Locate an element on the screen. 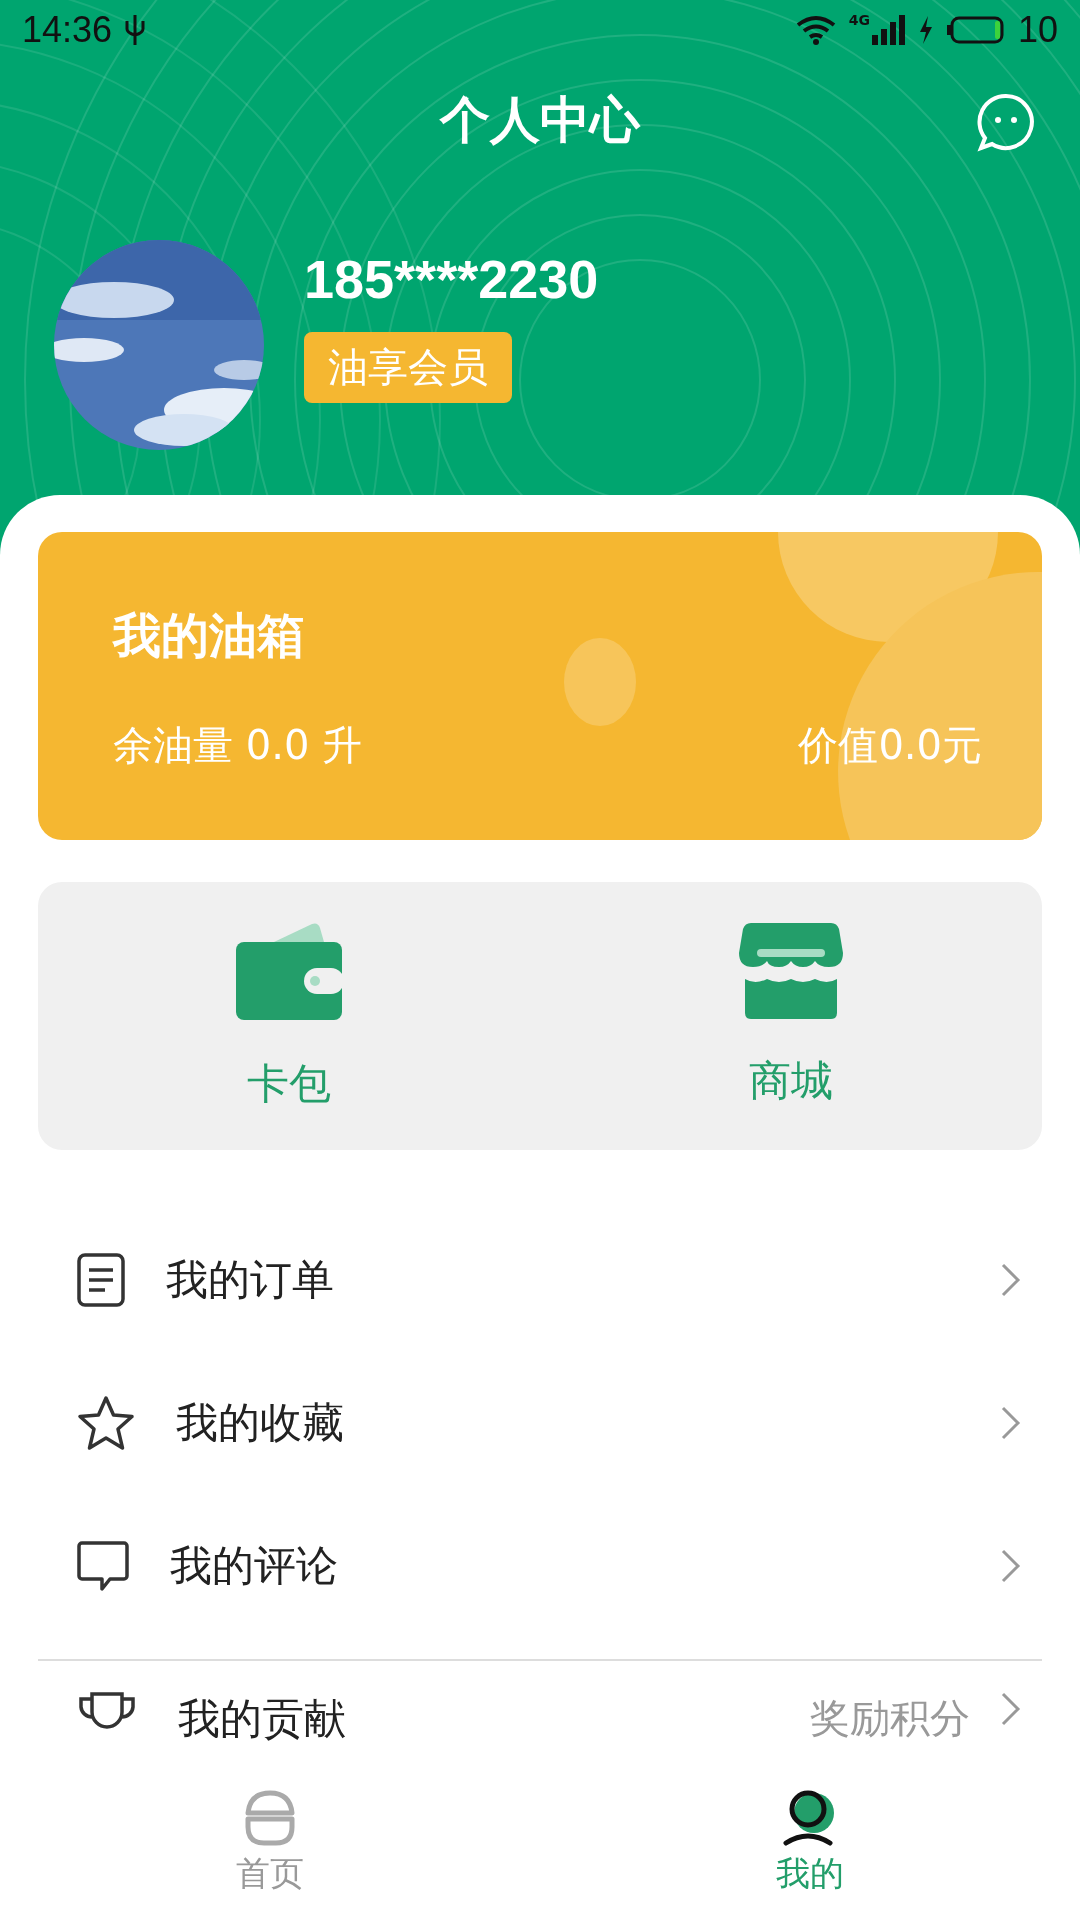 This screenshot has width=1080, height=1920. menu-label: 我的收藏 is located at coordinates (260, 1422).